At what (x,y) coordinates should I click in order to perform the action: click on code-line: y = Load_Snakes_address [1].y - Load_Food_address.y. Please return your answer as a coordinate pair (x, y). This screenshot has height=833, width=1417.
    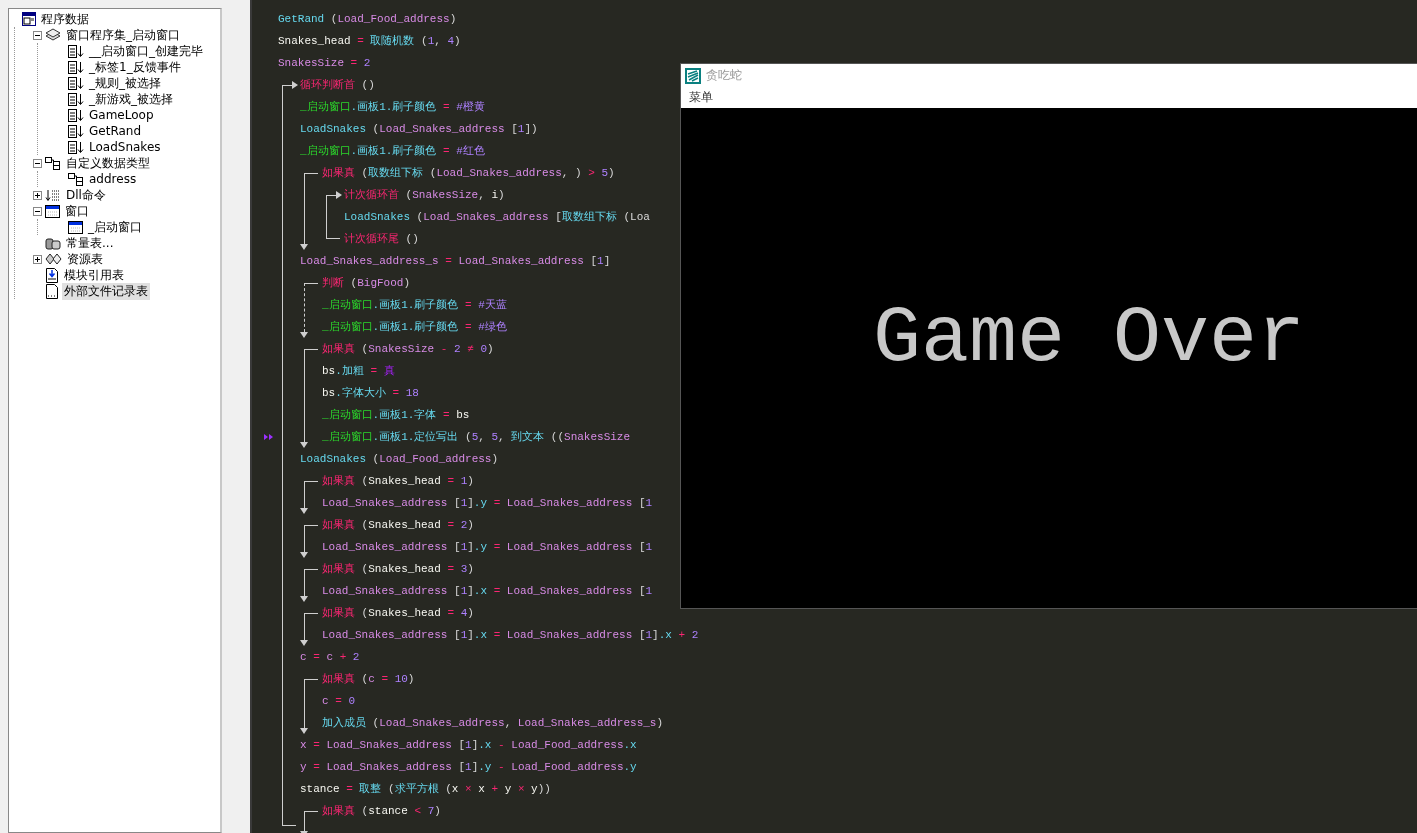
    Looking at the image, I should click on (468, 767).